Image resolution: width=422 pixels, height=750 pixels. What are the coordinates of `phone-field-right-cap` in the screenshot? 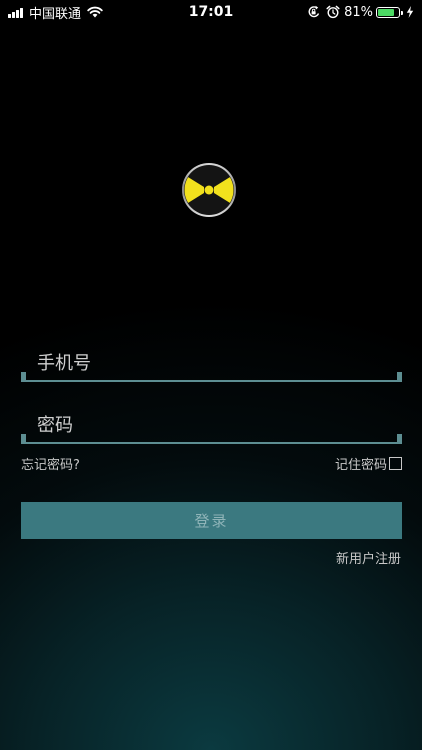 It's located at (399, 377).